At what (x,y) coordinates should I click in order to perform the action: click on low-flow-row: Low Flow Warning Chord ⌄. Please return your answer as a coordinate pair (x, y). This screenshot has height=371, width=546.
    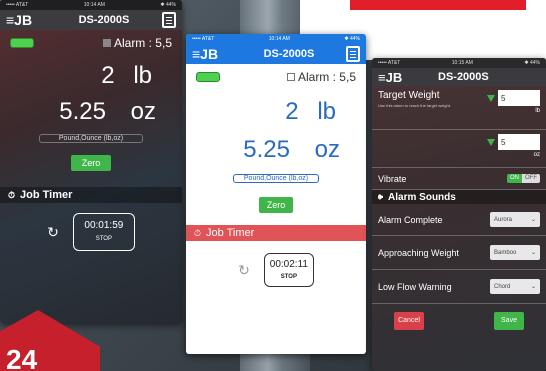
    Looking at the image, I should click on (459, 287).